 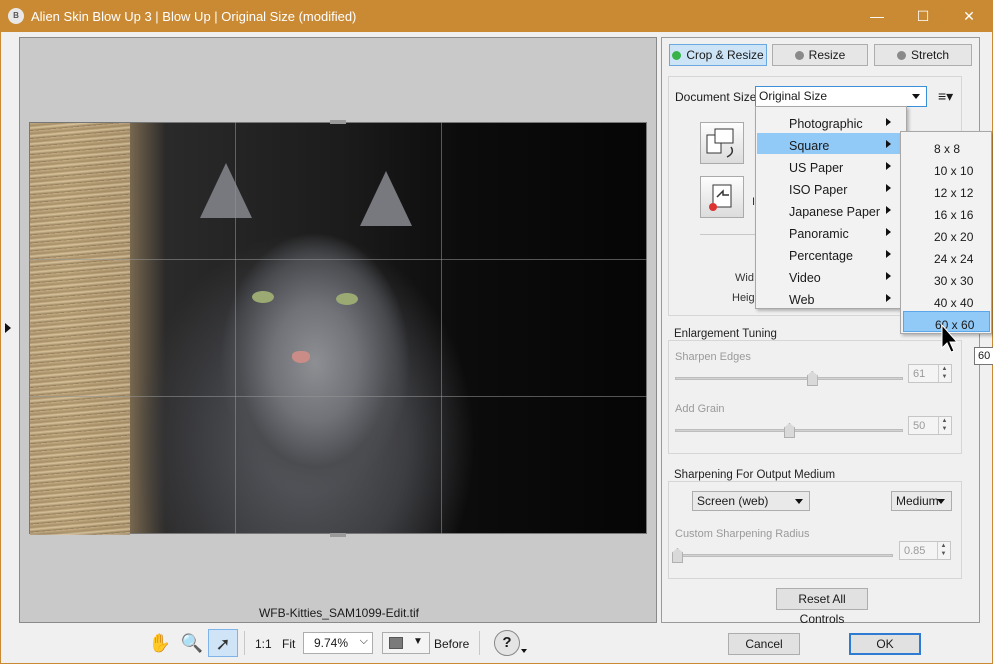 What do you see at coordinates (751, 501) in the screenshot?
I see `output-medium-select: Screen (web)` at bounding box center [751, 501].